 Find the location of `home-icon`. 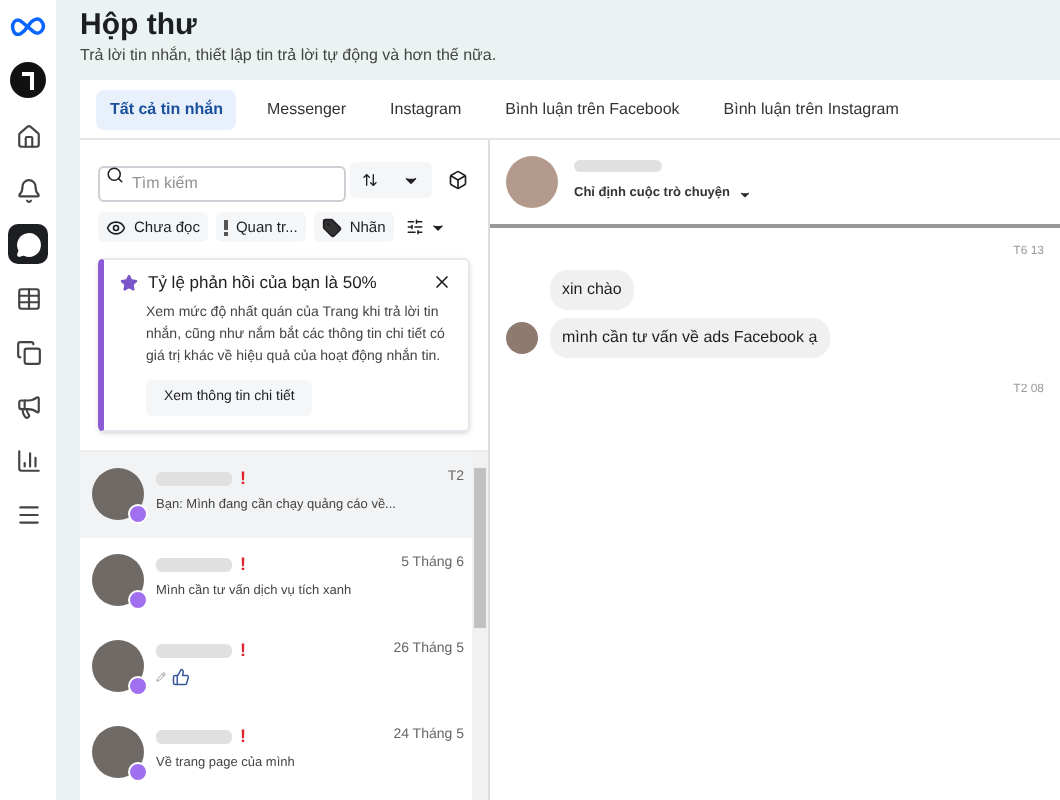

home-icon is located at coordinates (28, 136).